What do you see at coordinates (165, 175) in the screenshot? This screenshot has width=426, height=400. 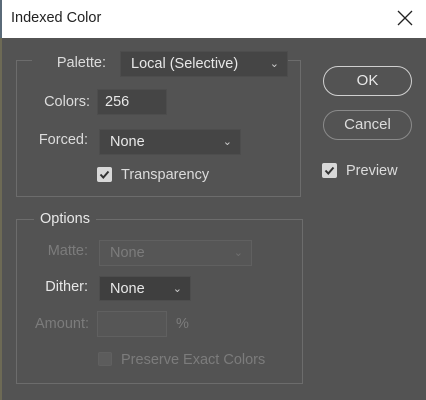 I see `transparency-label: Transparency` at bounding box center [165, 175].